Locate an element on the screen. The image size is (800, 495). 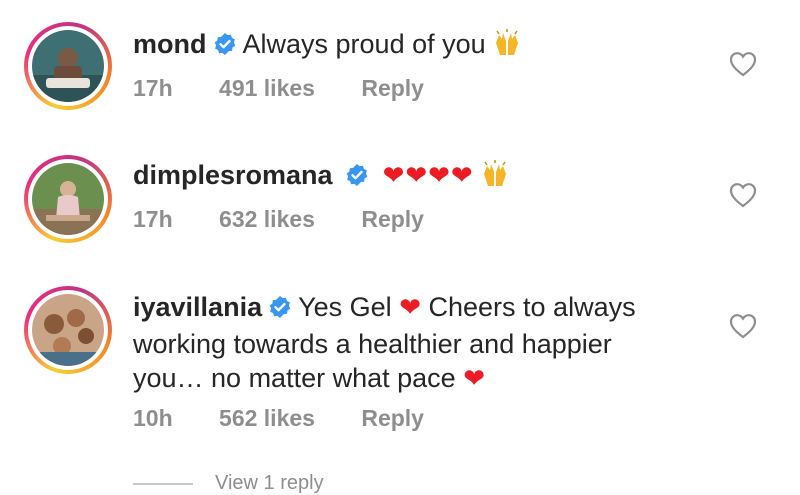
comment-meta: 17h 632 likes Reply is located at coordinates (298, 219).